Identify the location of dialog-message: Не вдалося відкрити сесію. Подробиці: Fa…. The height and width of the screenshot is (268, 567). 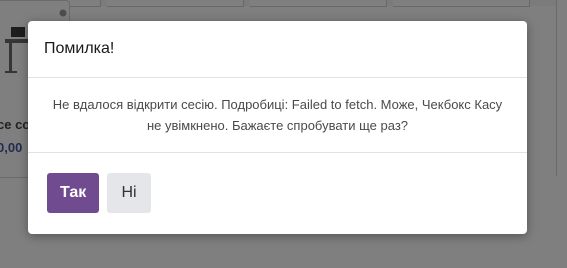
(277, 115).